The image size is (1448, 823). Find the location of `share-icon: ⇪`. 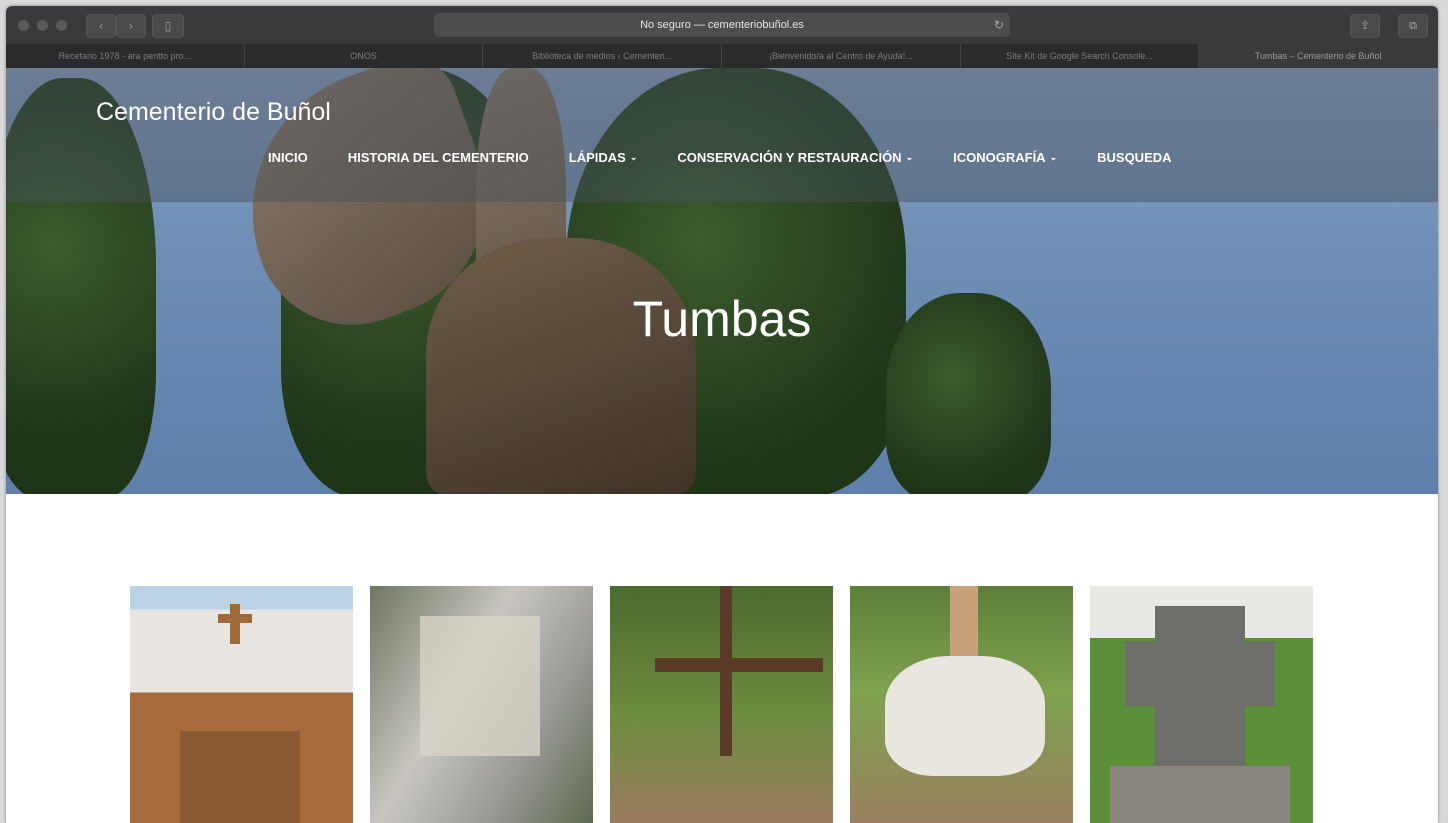

share-icon: ⇪ is located at coordinates (1365, 25).